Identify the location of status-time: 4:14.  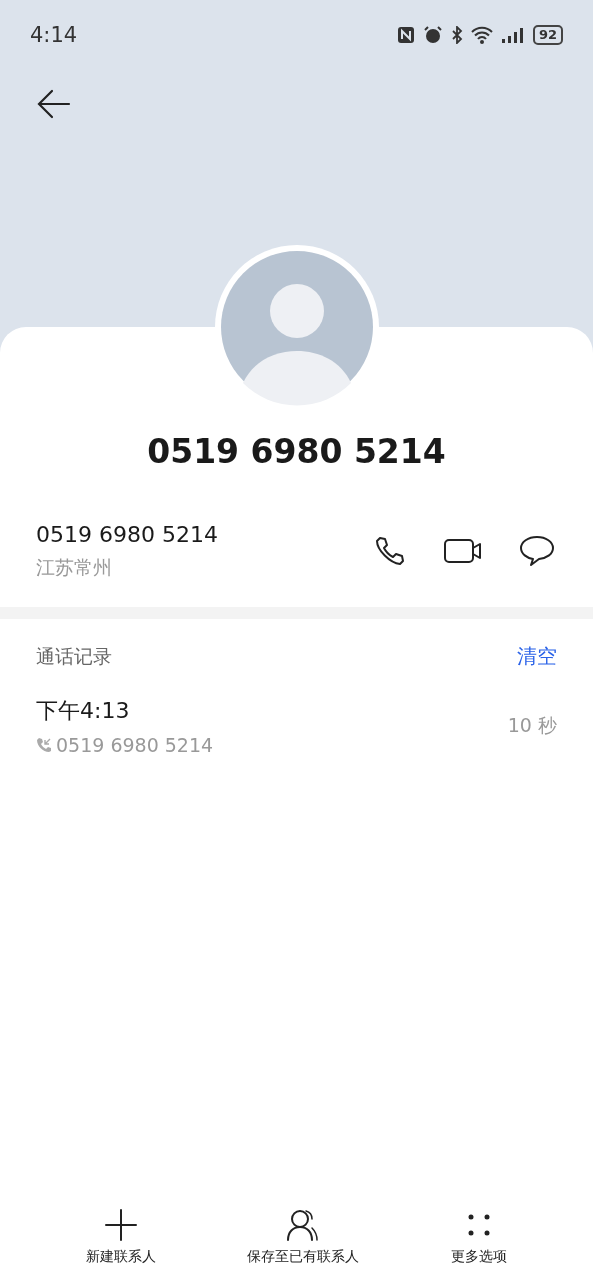
(54, 35).